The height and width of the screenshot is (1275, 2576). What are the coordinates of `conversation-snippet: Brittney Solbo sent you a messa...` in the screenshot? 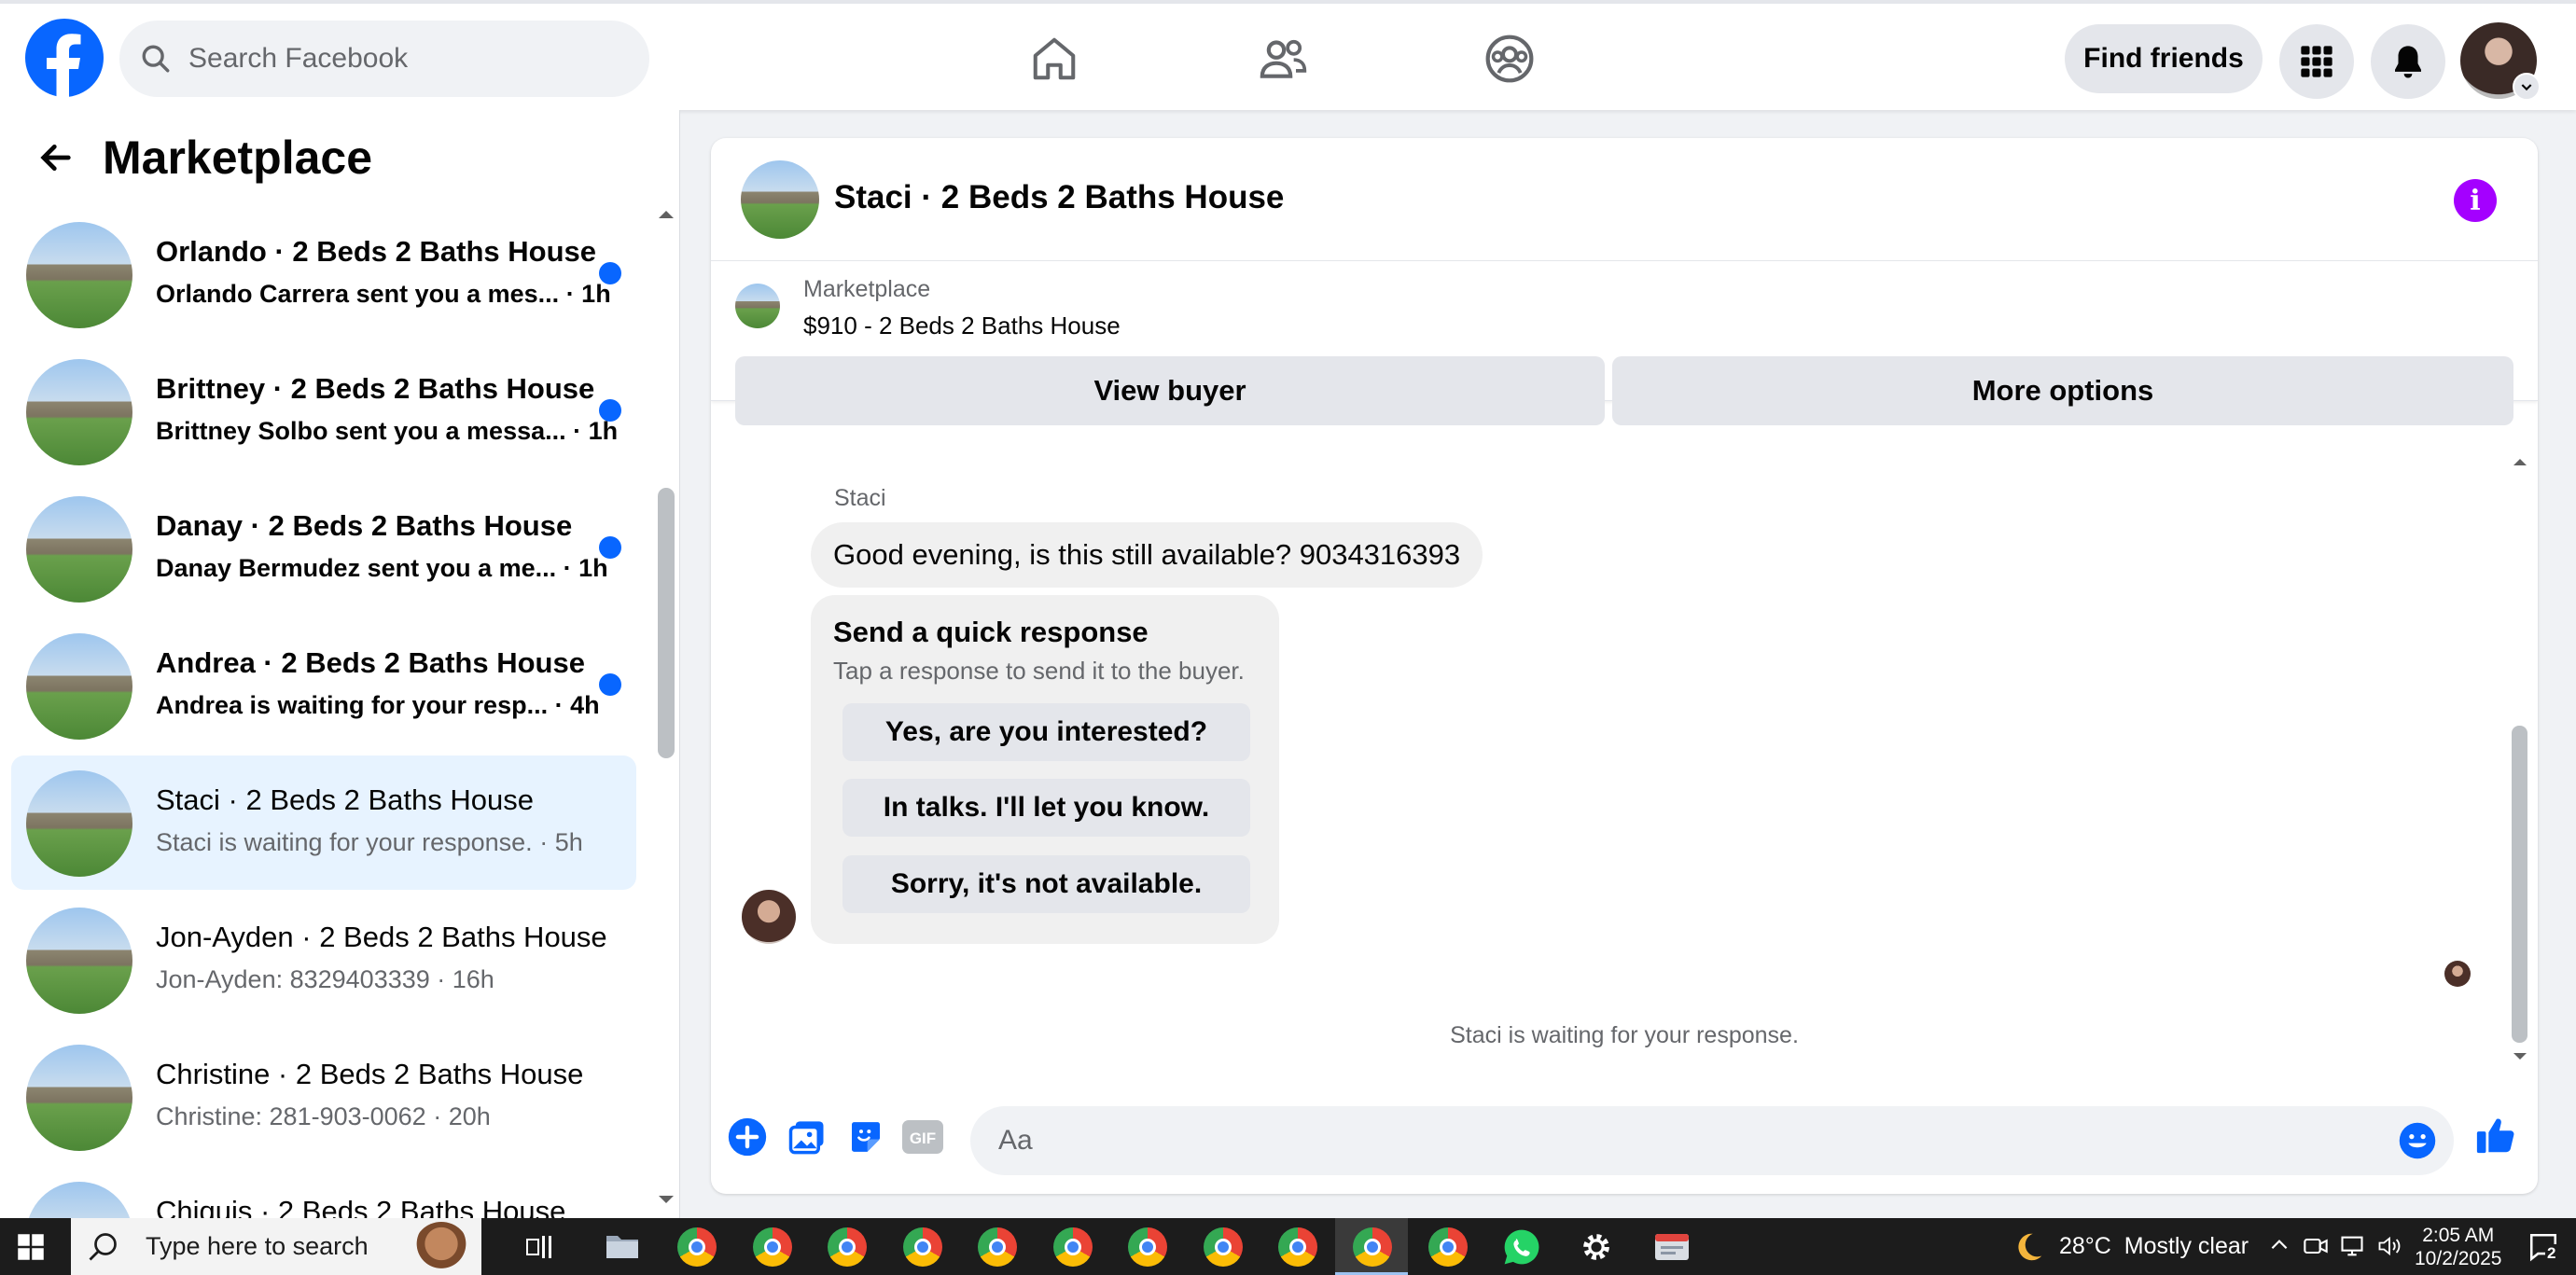 It's located at (361, 431).